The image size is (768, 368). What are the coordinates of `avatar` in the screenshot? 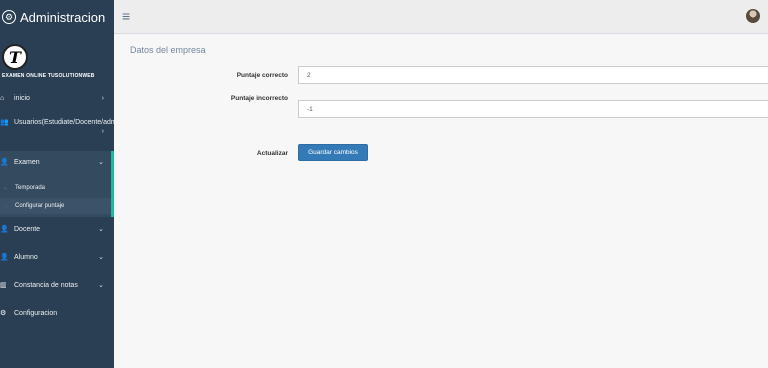 It's located at (753, 16).